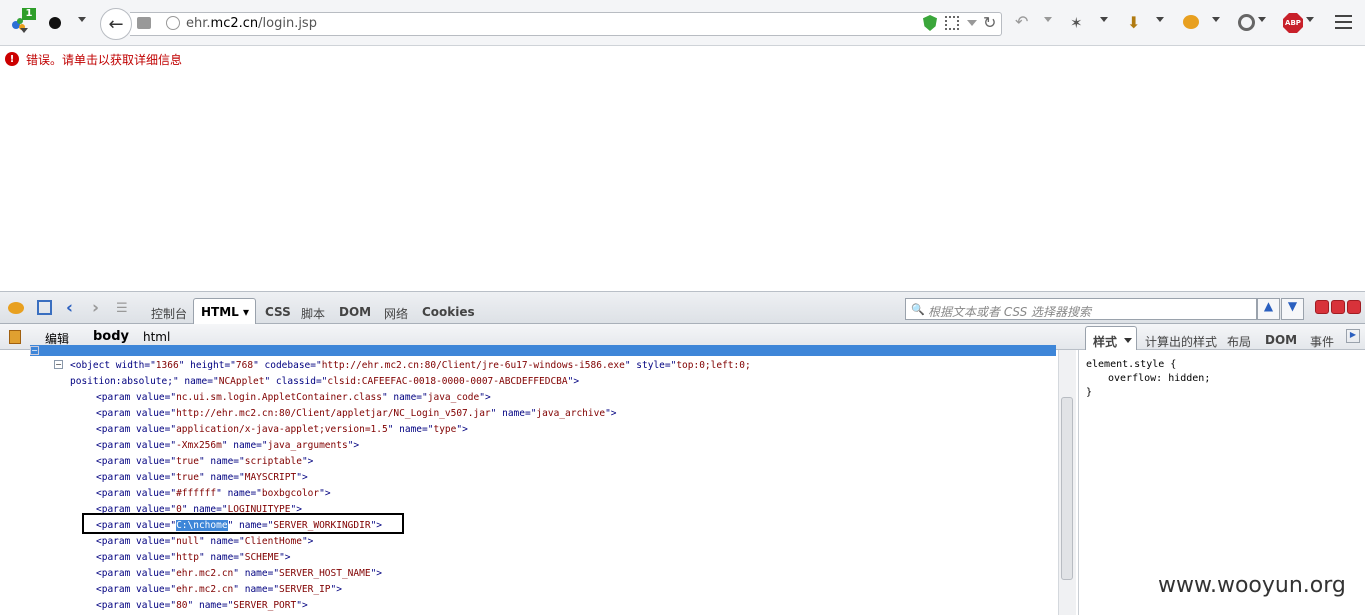 Image resolution: width=1365 pixels, height=615 pixels. I want to click on close-button, so click(1354, 307).